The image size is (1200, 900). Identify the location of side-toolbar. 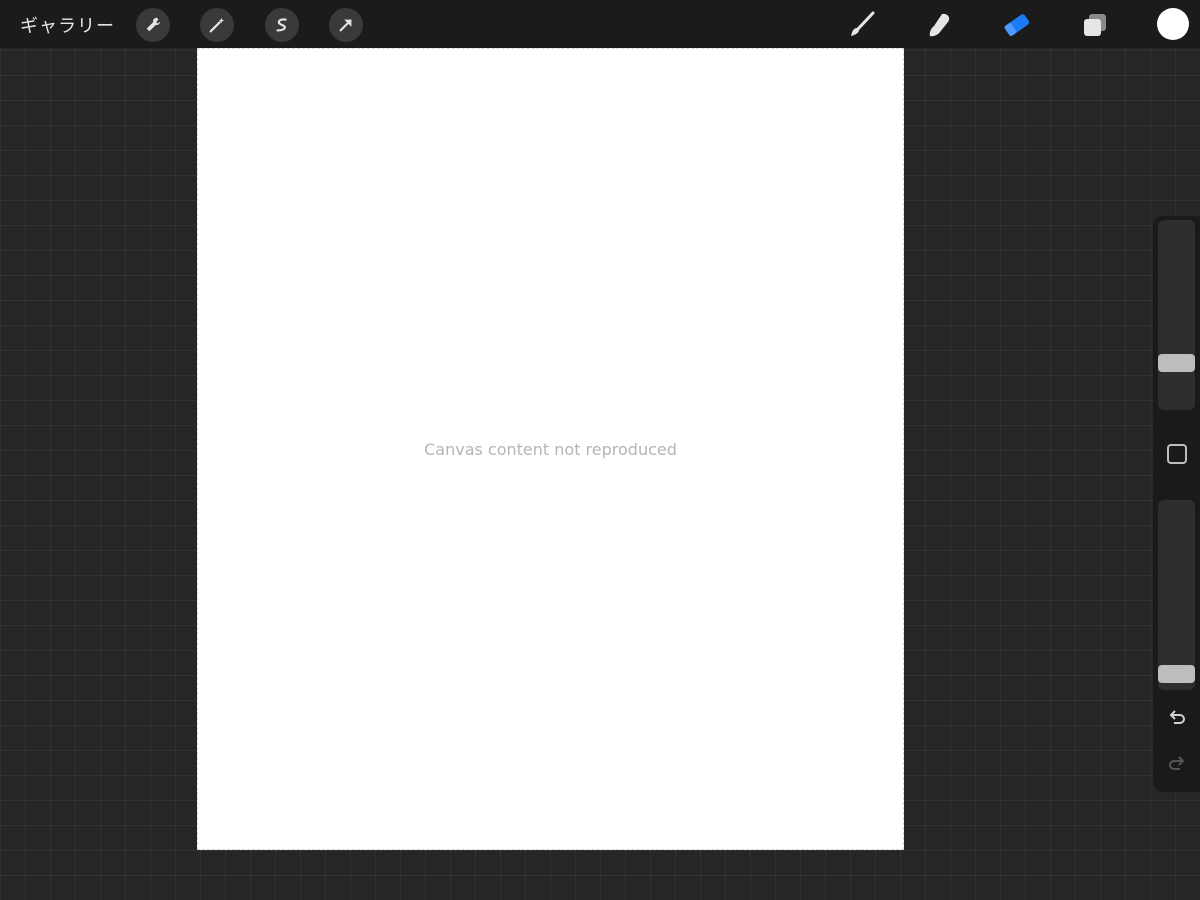
(1176, 504).